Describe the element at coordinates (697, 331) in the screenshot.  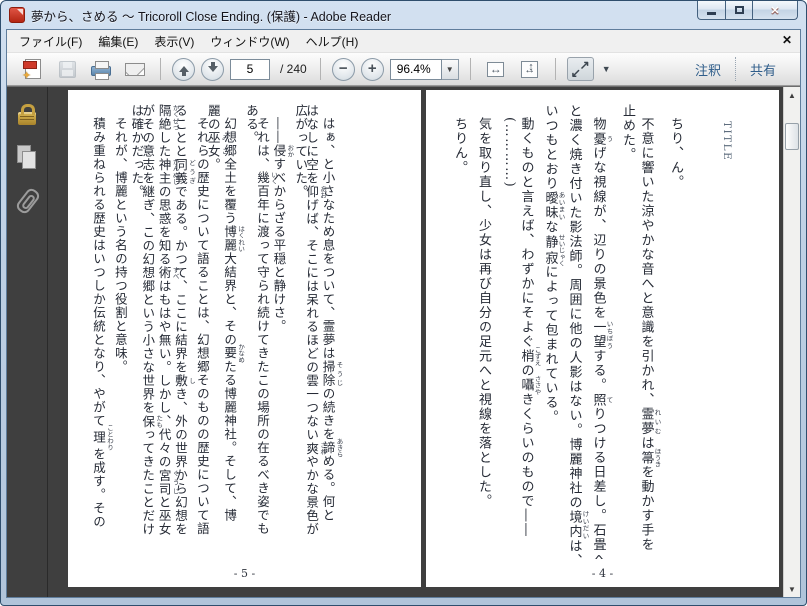
I see `text-column` at that location.